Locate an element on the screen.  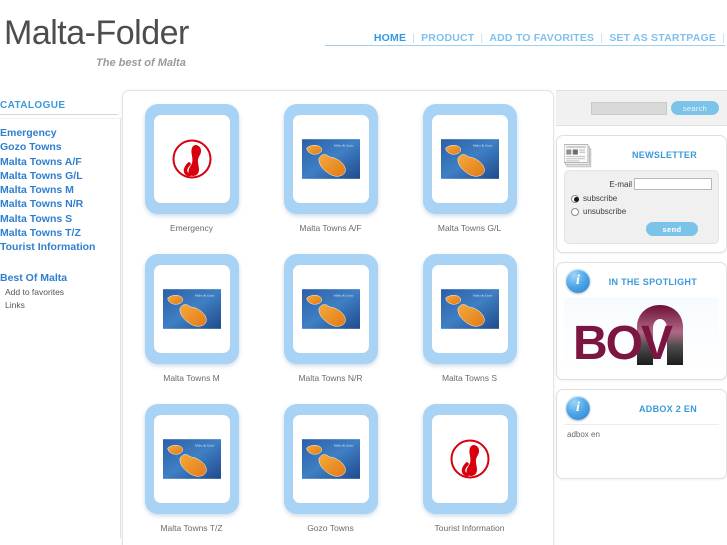
nav-item-add-to-favorites: ADD TO FAVORITES is located at coordinates (541, 38).